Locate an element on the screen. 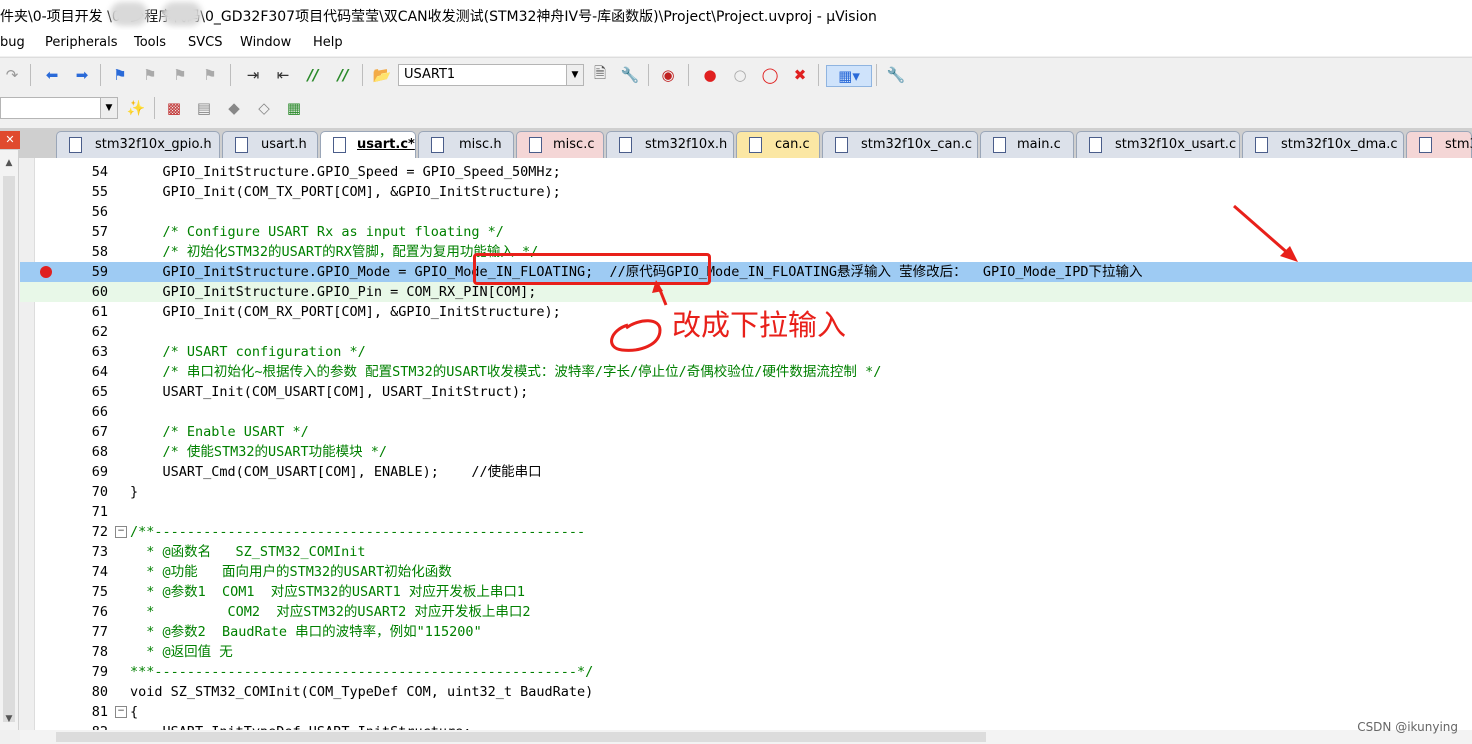  window-layout-icon: ▦▾ is located at coordinates (849, 76).